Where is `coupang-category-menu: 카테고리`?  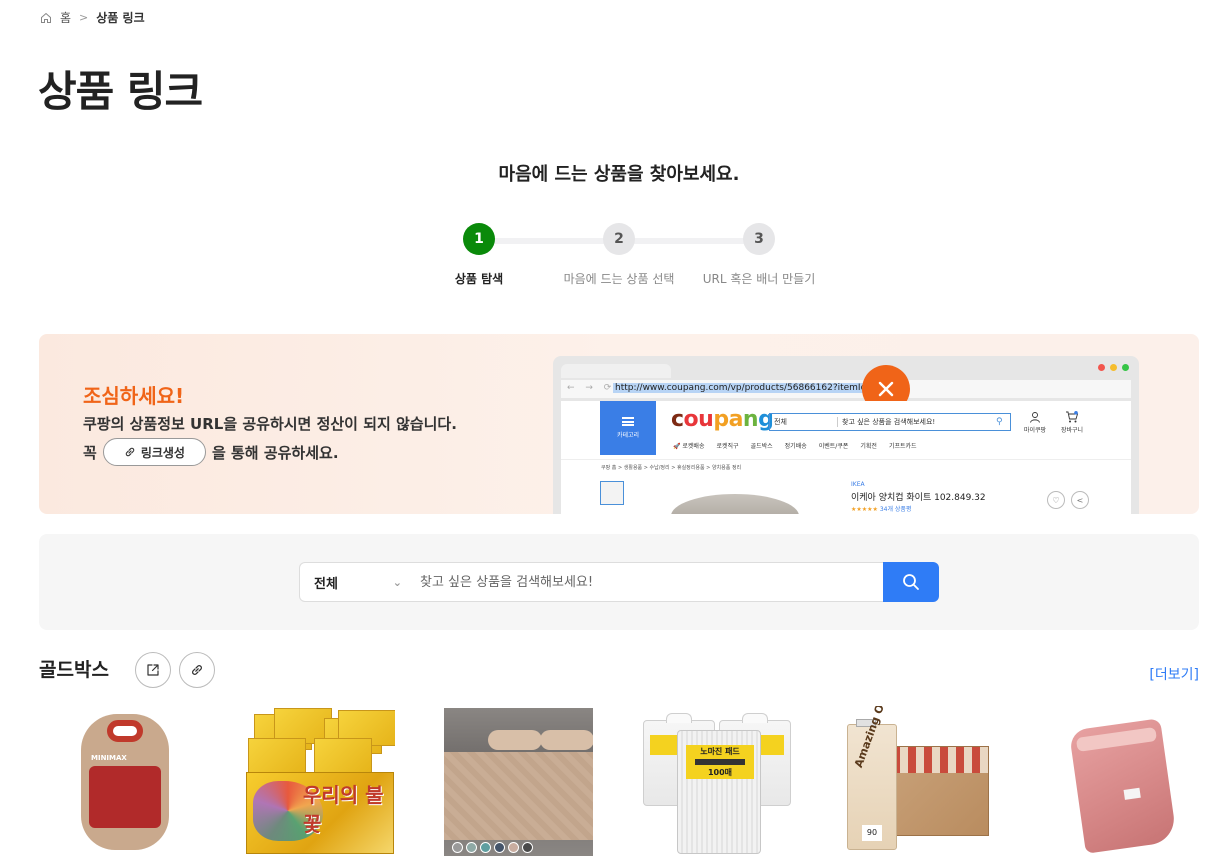
coupang-category-menu: 카테고리 is located at coordinates (628, 428).